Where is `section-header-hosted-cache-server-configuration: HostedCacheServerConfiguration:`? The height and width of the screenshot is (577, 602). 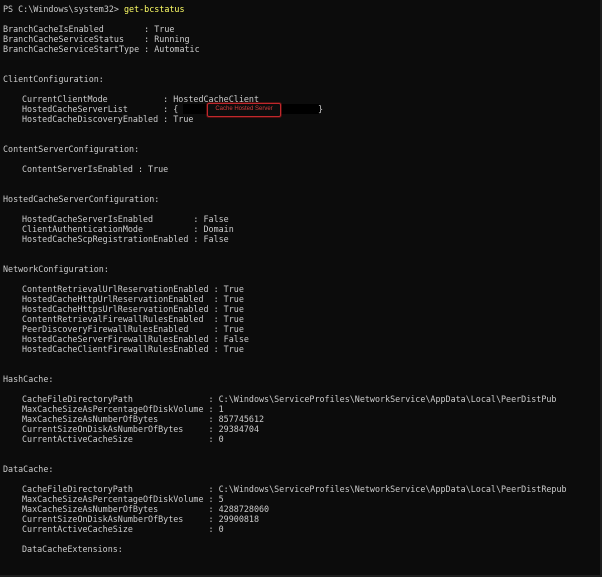
section-header-hosted-cache-server-configuration: HostedCacheServerConfiguration: is located at coordinates (81, 199).